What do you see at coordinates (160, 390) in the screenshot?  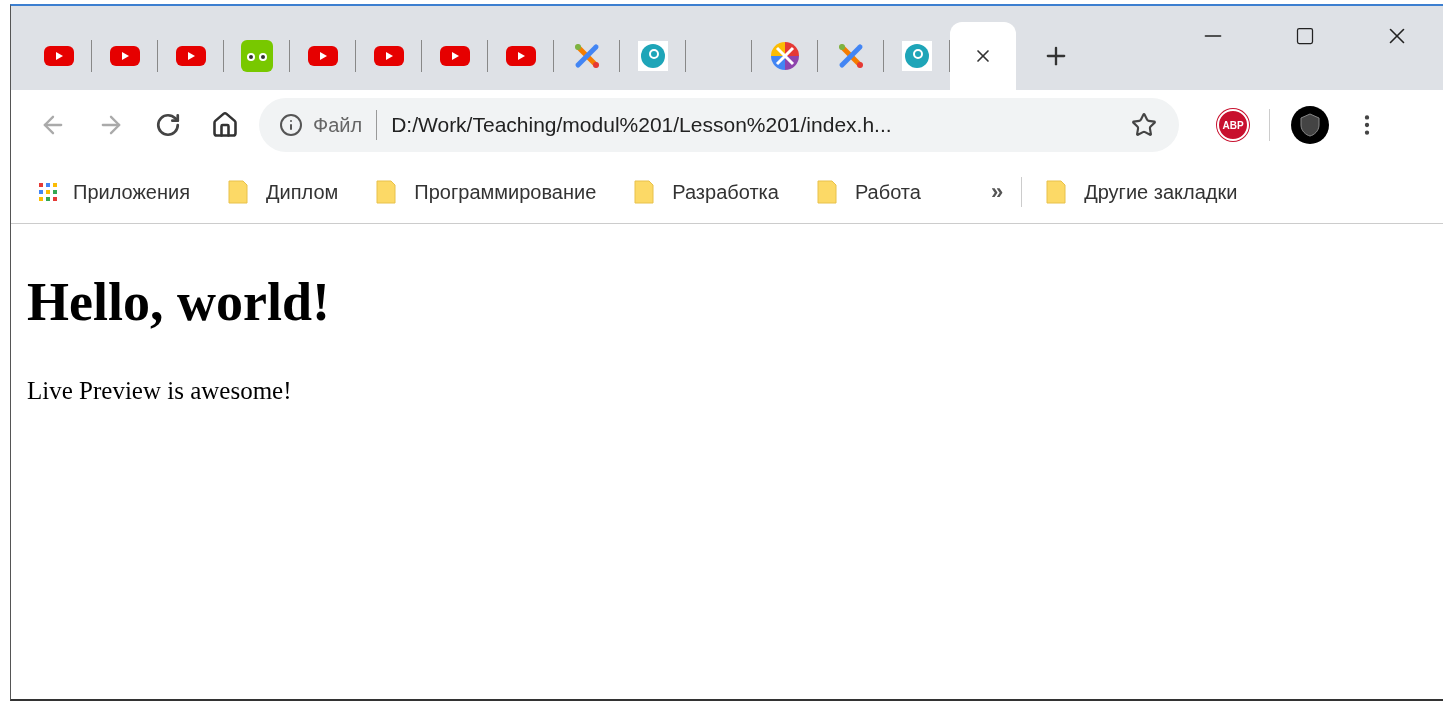 I see `page-paragraph: Live Preview is awesome!` at bounding box center [160, 390].